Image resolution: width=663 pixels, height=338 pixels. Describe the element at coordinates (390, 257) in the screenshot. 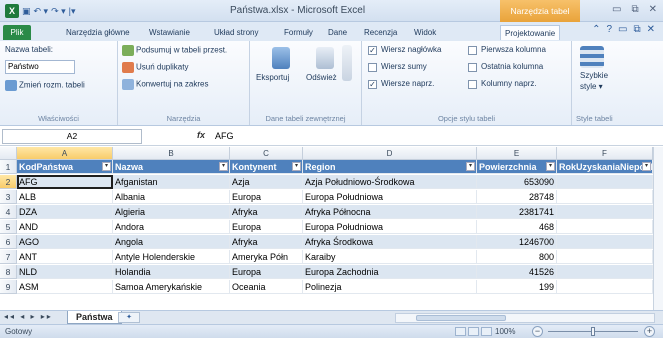

I see `table-cell: Karaiby` at that location.